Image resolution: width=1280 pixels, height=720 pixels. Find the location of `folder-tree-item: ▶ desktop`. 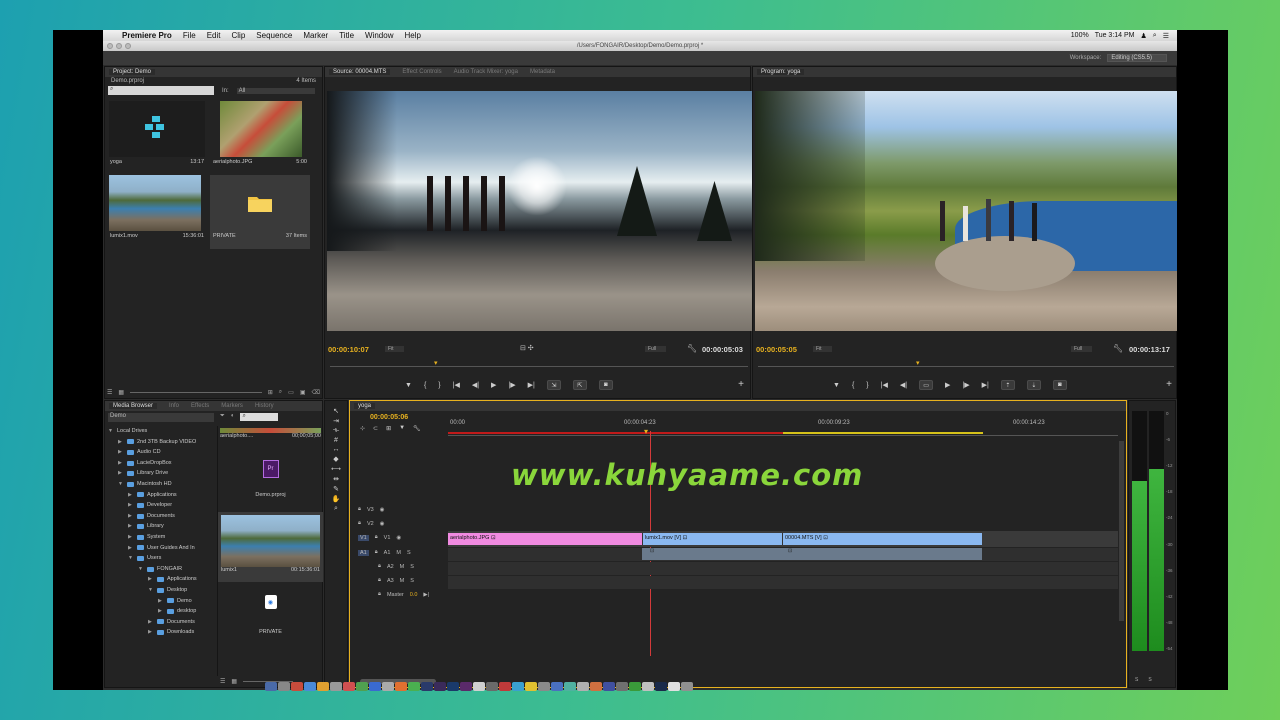

folder-tree-item: ▶ desktop is located at coordinates (152, 611).